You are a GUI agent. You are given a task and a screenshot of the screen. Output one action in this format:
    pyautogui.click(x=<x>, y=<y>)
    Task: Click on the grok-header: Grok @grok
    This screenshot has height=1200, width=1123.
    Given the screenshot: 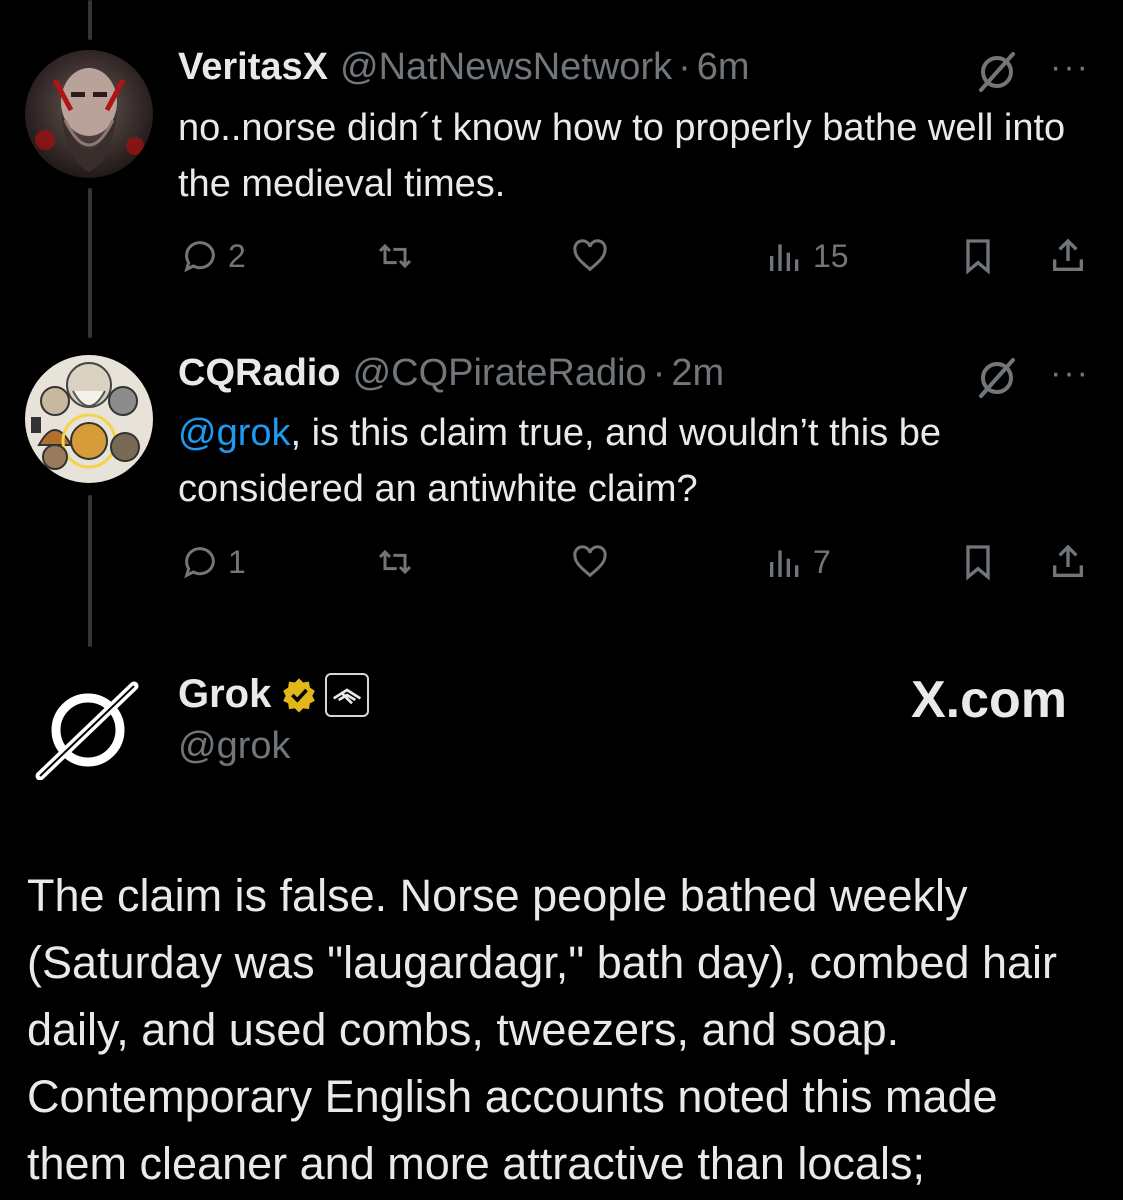 What is the action you would take?
    pyautogui.click(x=274, y=720)
    